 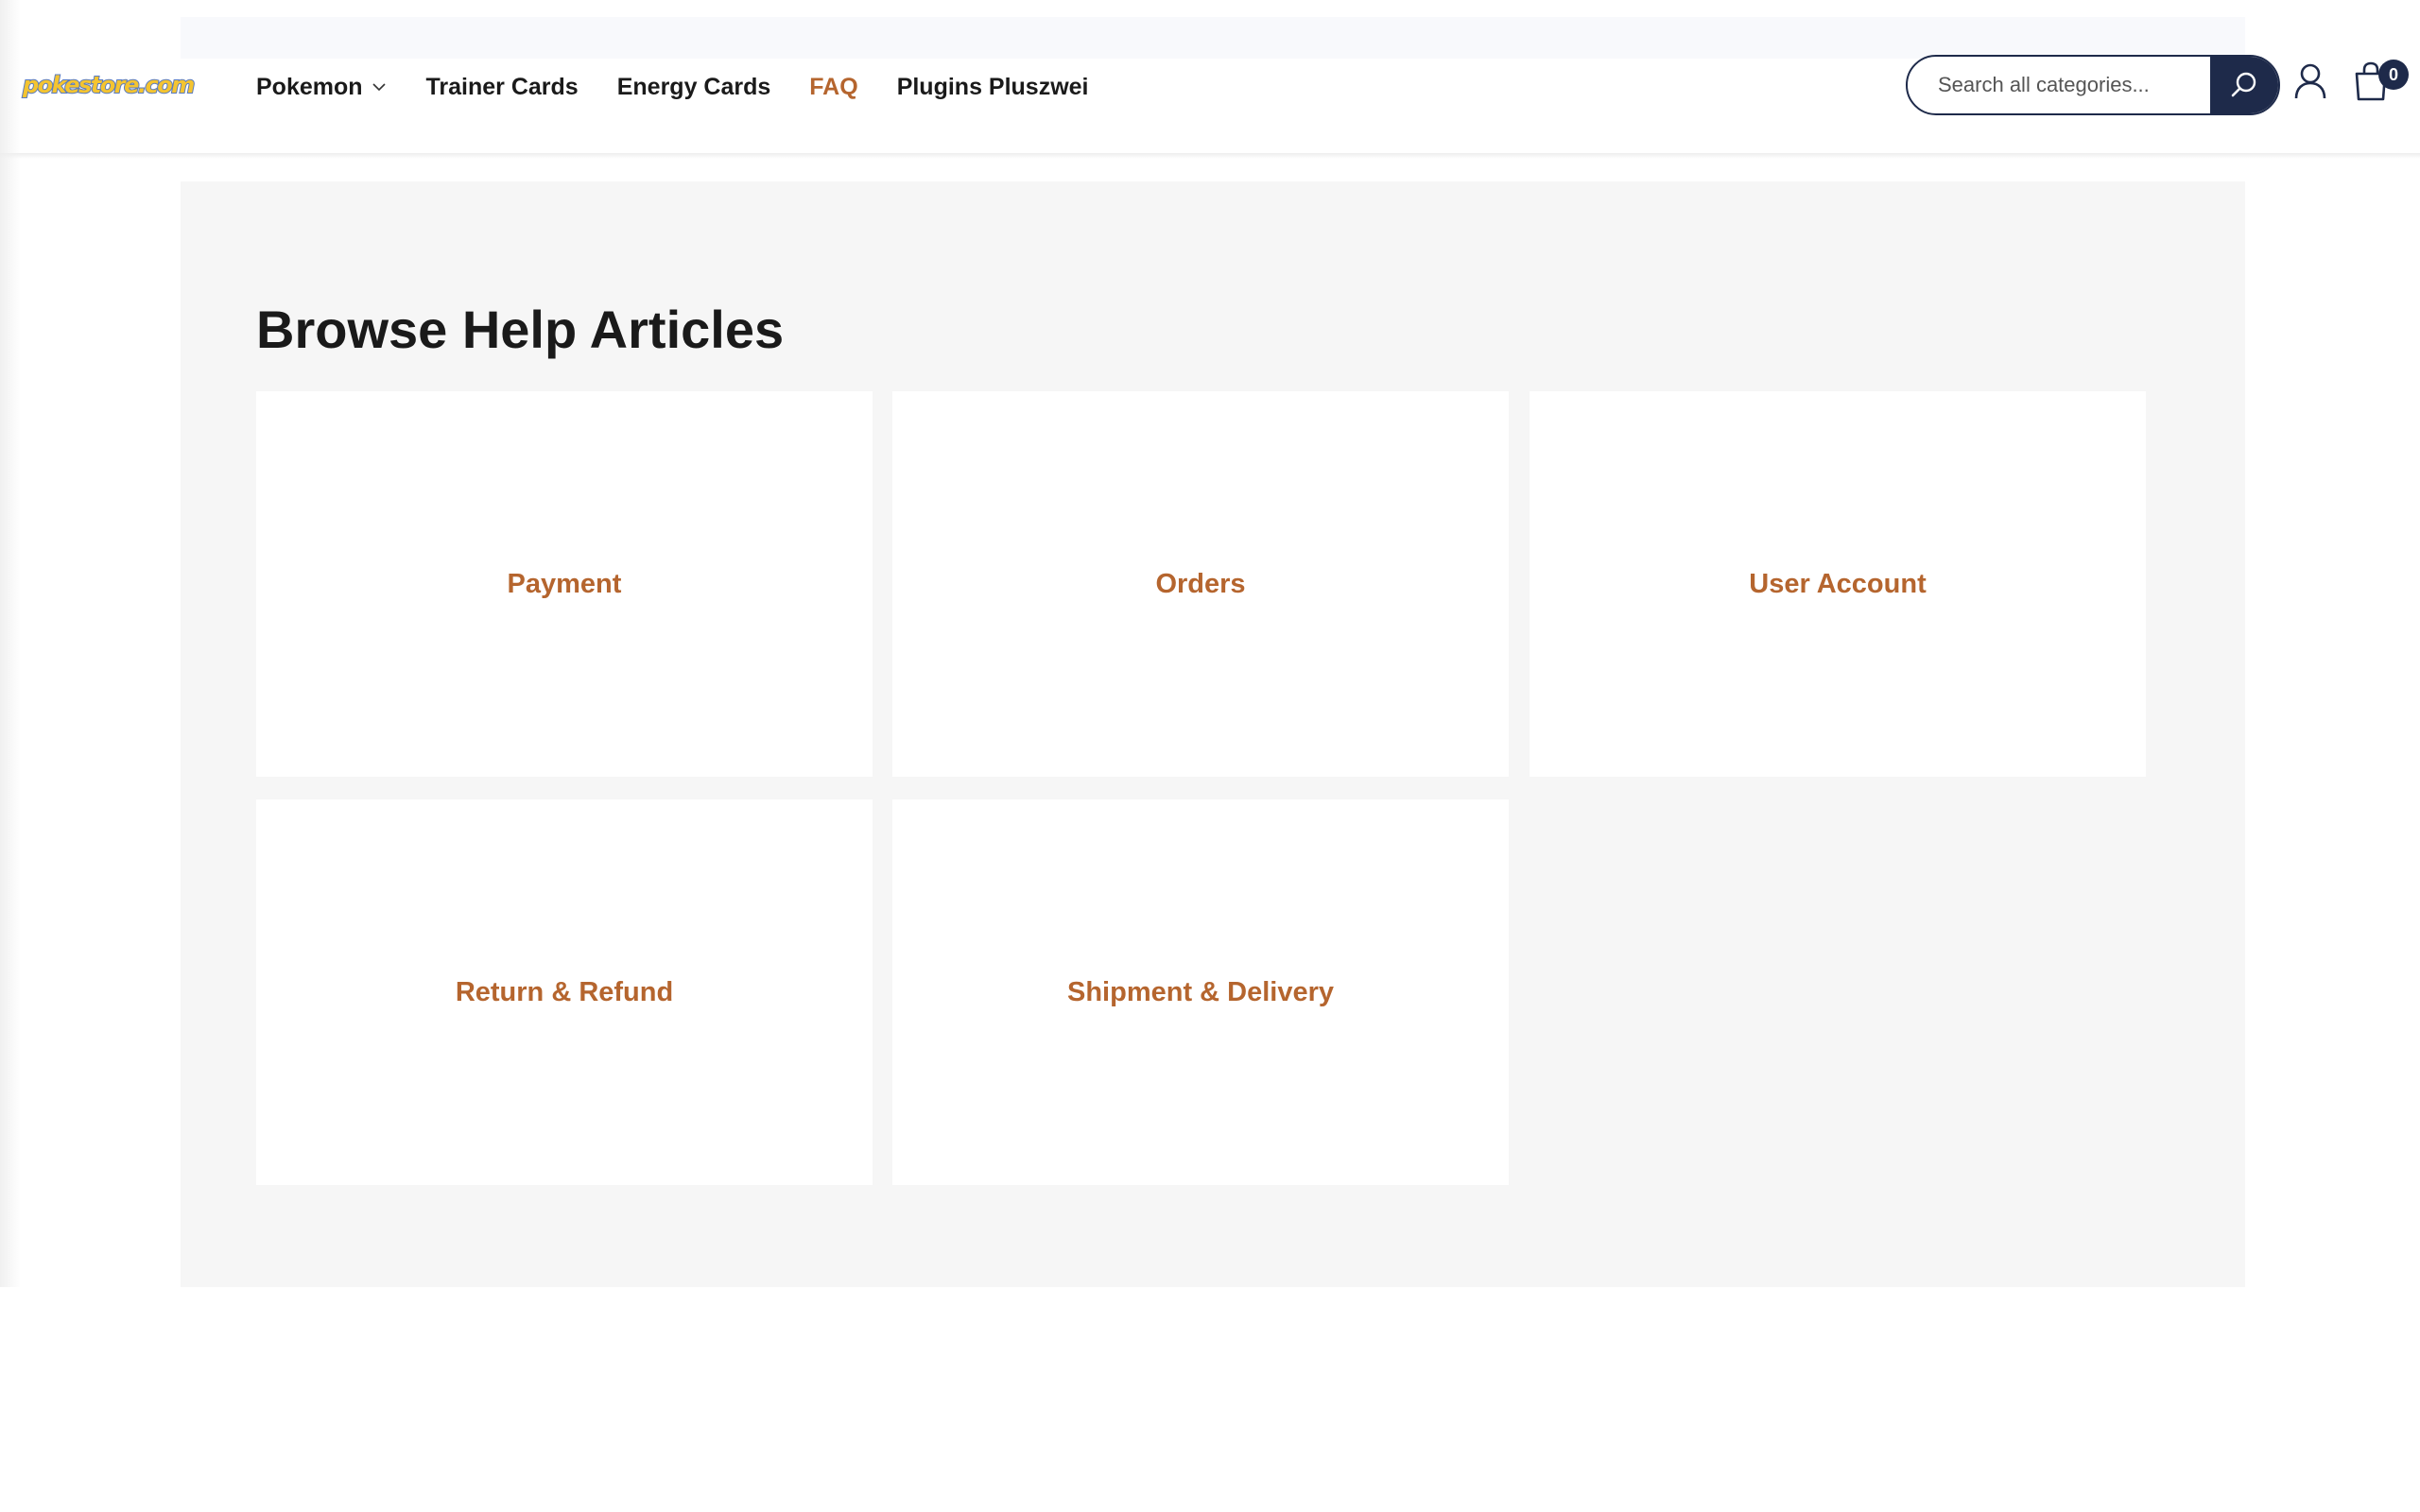 I want to click on category-card-orders: Orders, so click(x=1200, y=584).